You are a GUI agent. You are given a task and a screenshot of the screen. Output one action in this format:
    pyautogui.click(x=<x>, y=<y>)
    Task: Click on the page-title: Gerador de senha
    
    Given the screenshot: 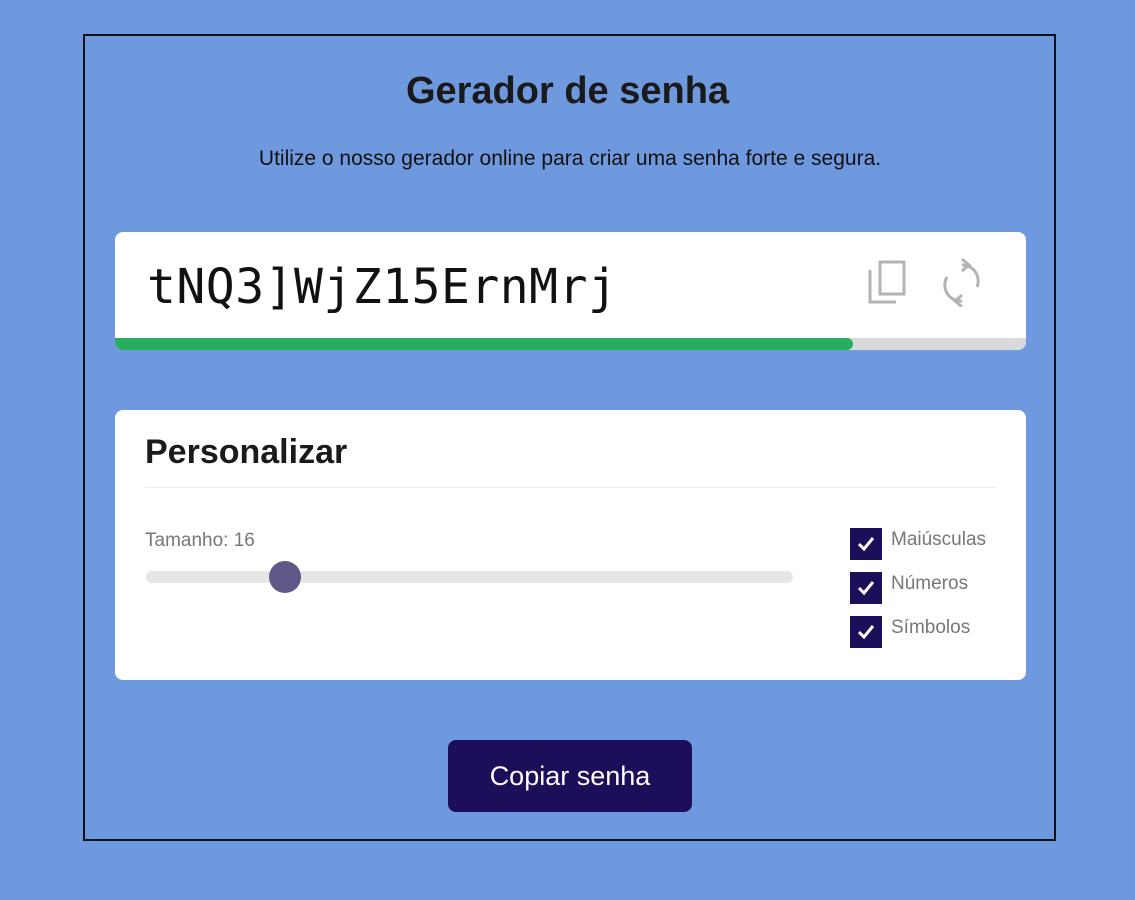 What is the action you would take?
    pyautogui.click(x=567, y=91)
    